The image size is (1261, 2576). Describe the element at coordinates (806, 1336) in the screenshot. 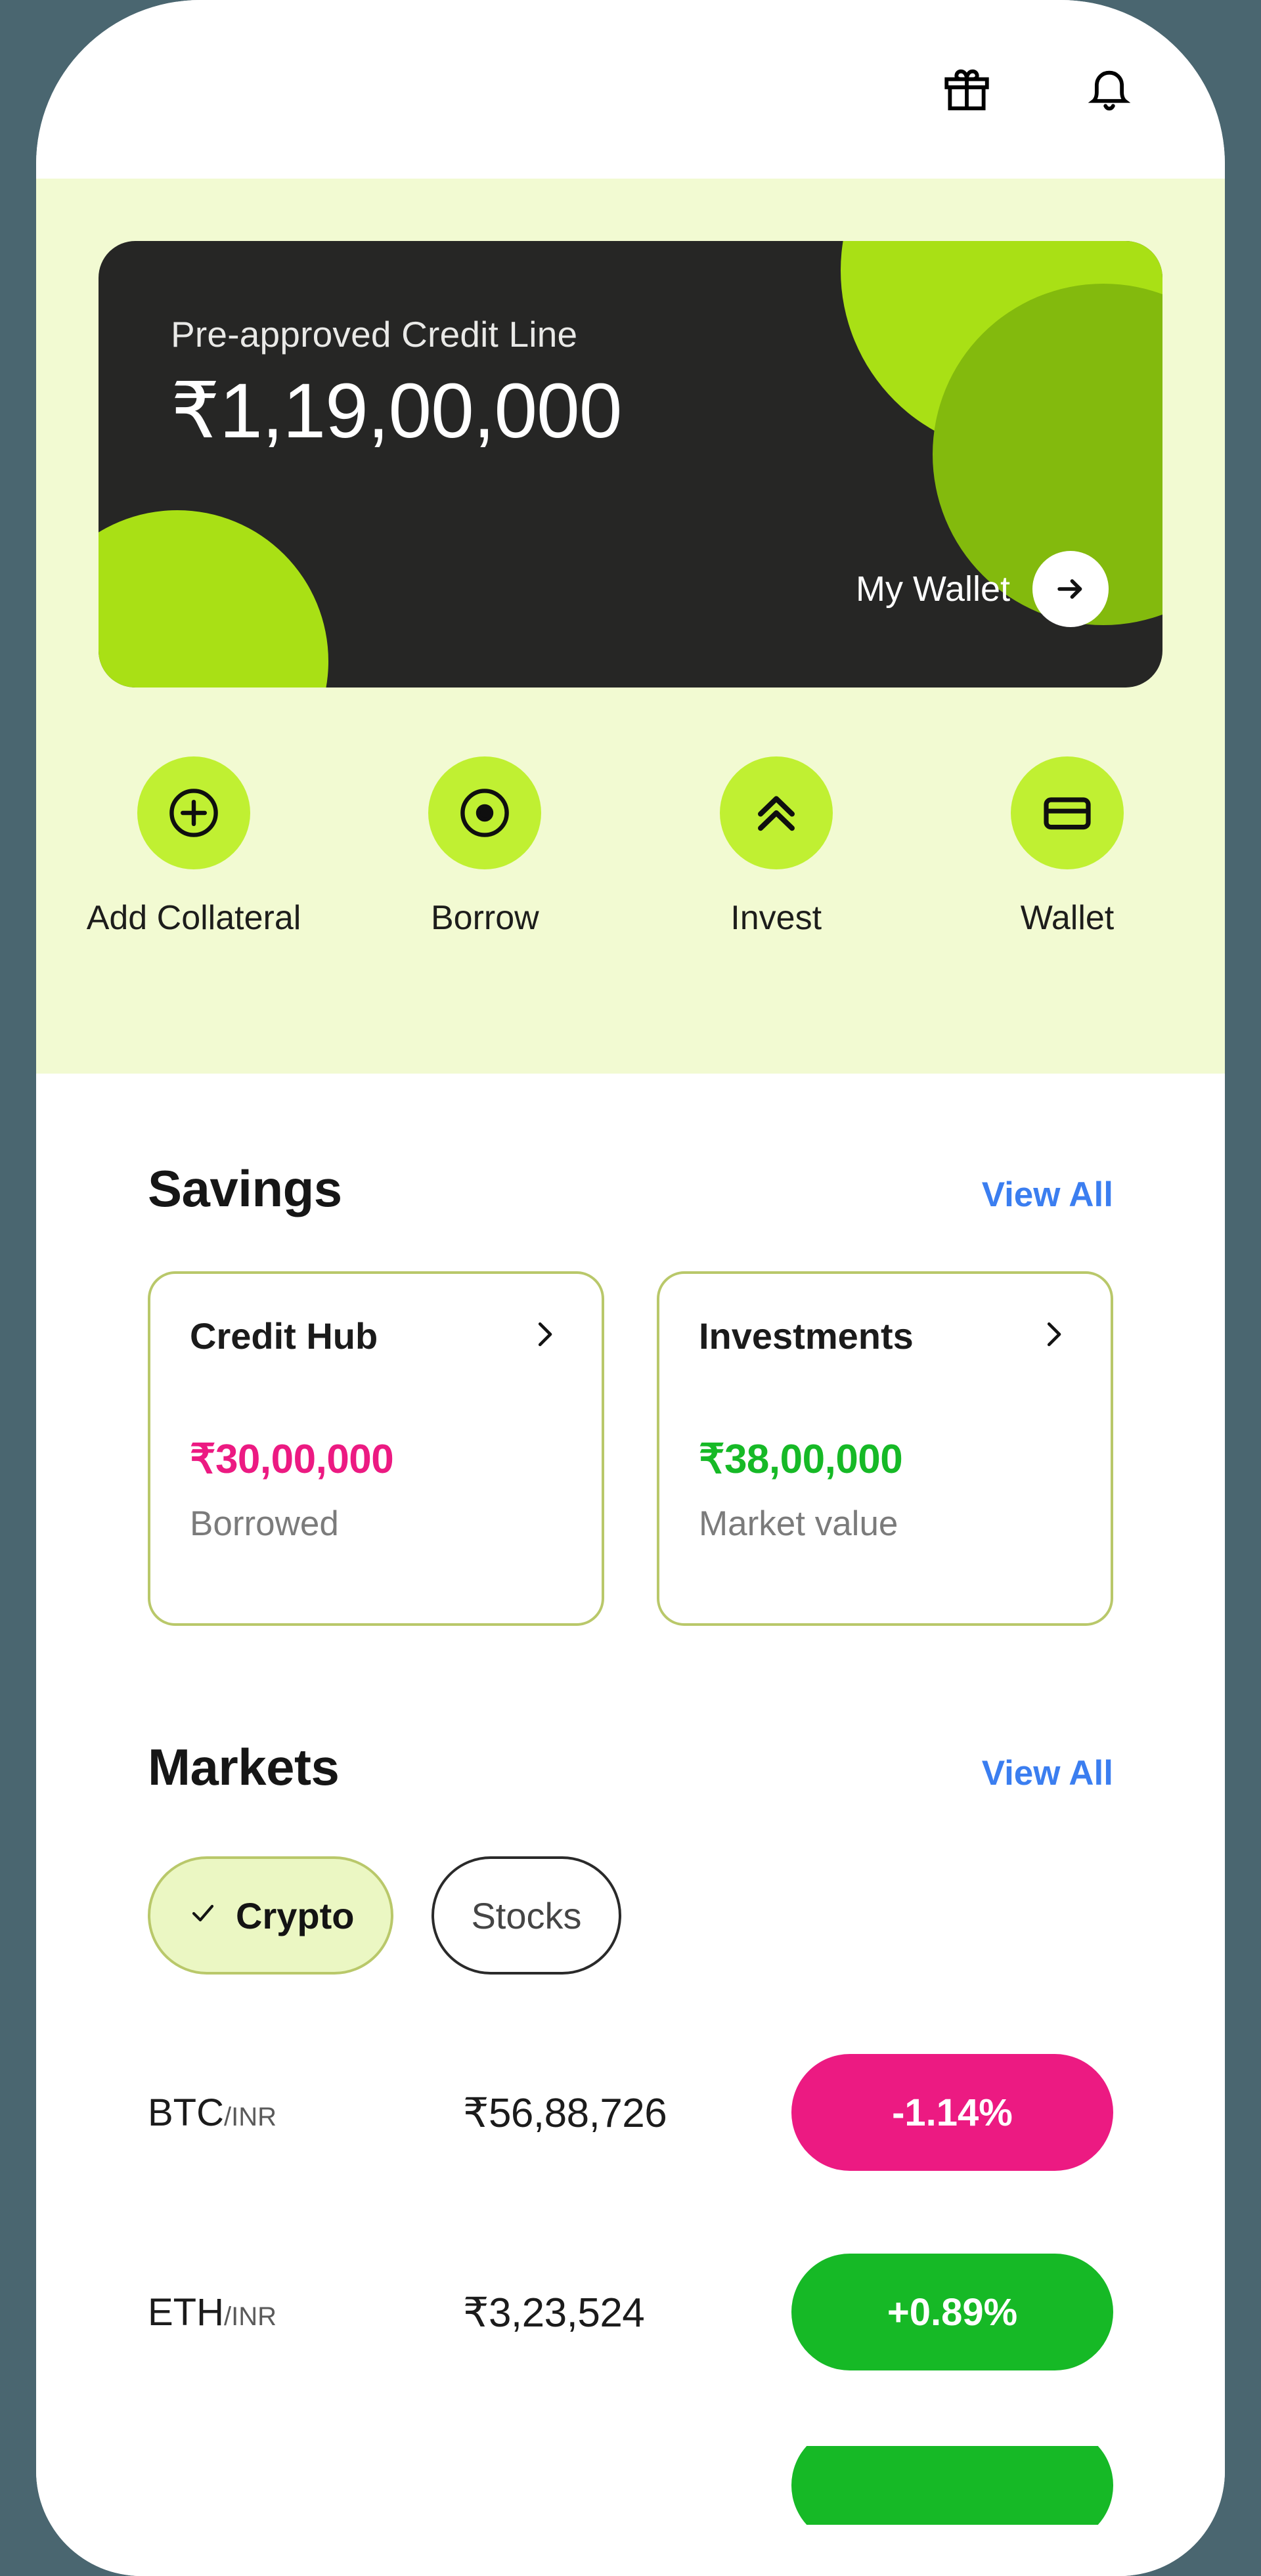

I see `savings-card-title: Investments` at that location.